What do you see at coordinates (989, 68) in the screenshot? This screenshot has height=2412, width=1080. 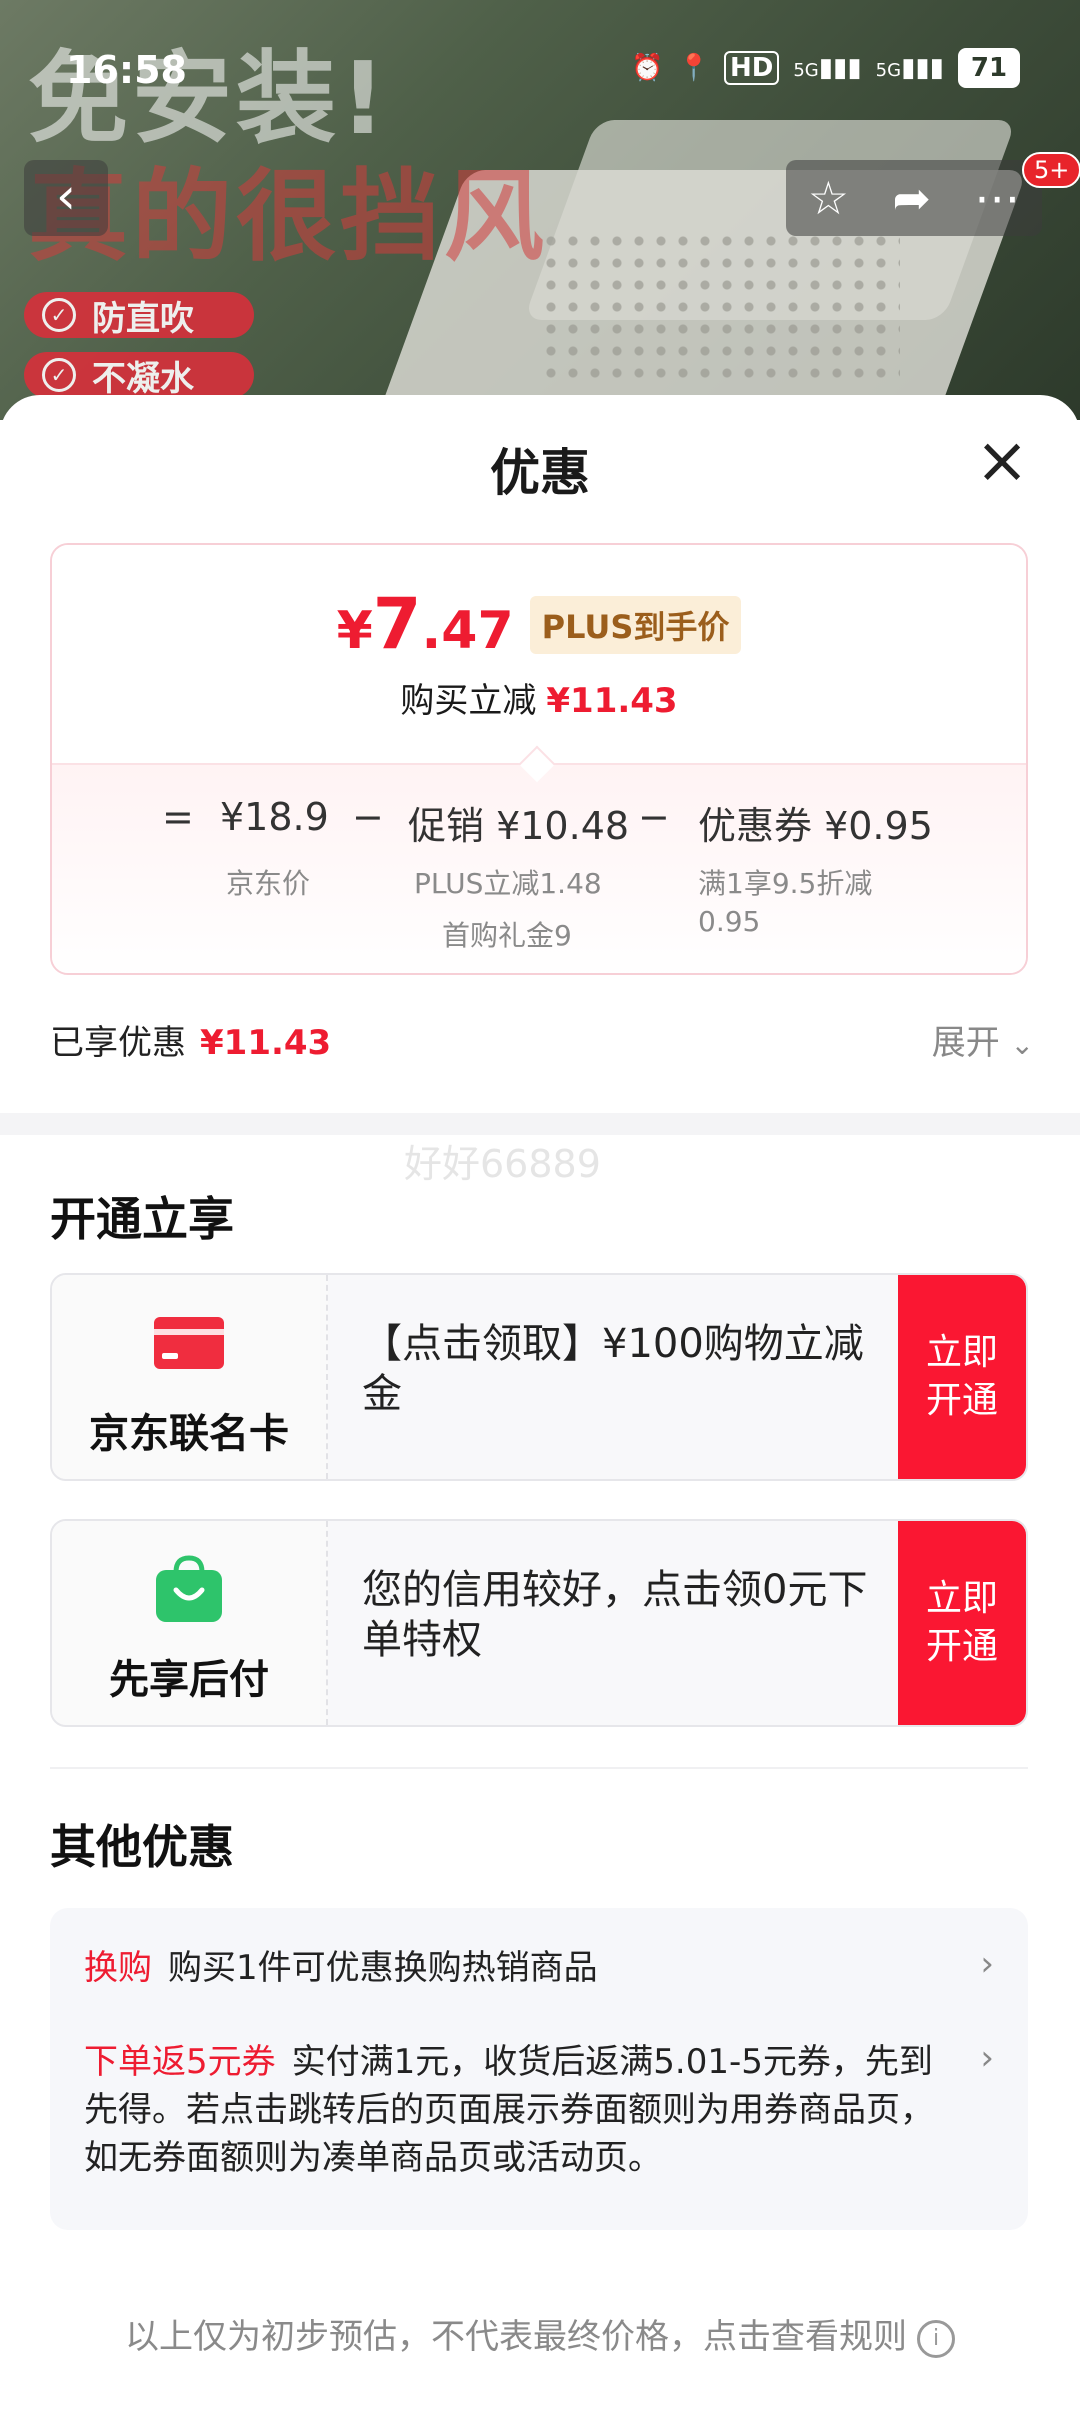 I see `battery-icon: 71` at bounding box center [989, 68].